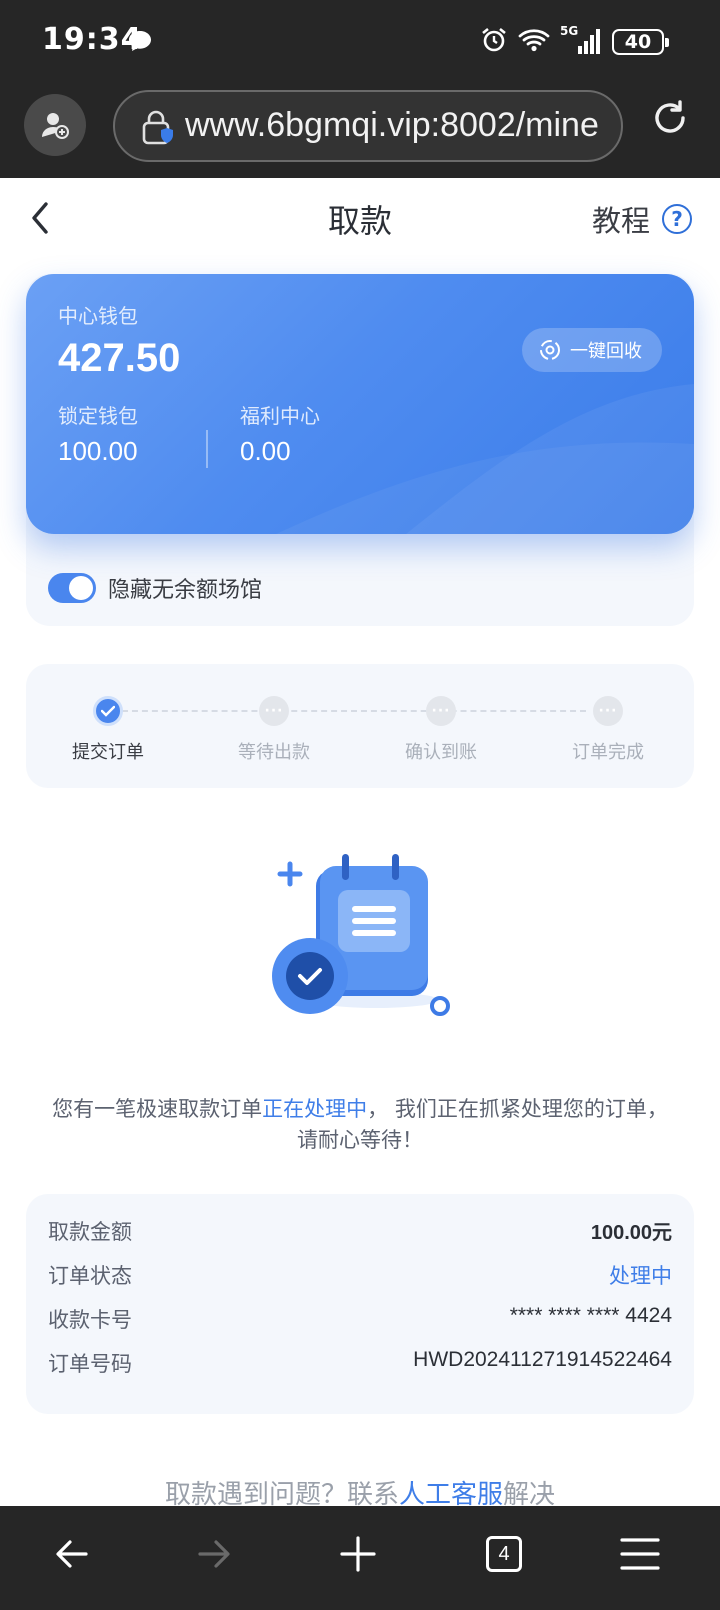 The height and width of the screenshot is (1610, 720). What do you see at coordinates (517, 1109) in the screenshot?
I see `message-text-2: ， 我们正在抓紧处理您的订单，` at bounding box center [517, 1109].